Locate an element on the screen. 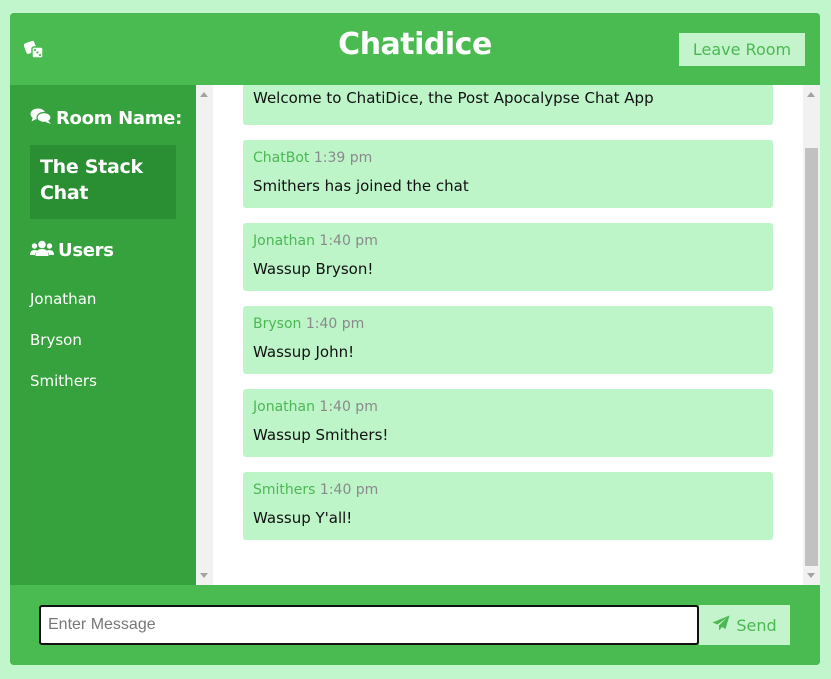 This screenshot has height=679, width=831. message-text: Wassup Bryson! is located at coordinates (313, 269).